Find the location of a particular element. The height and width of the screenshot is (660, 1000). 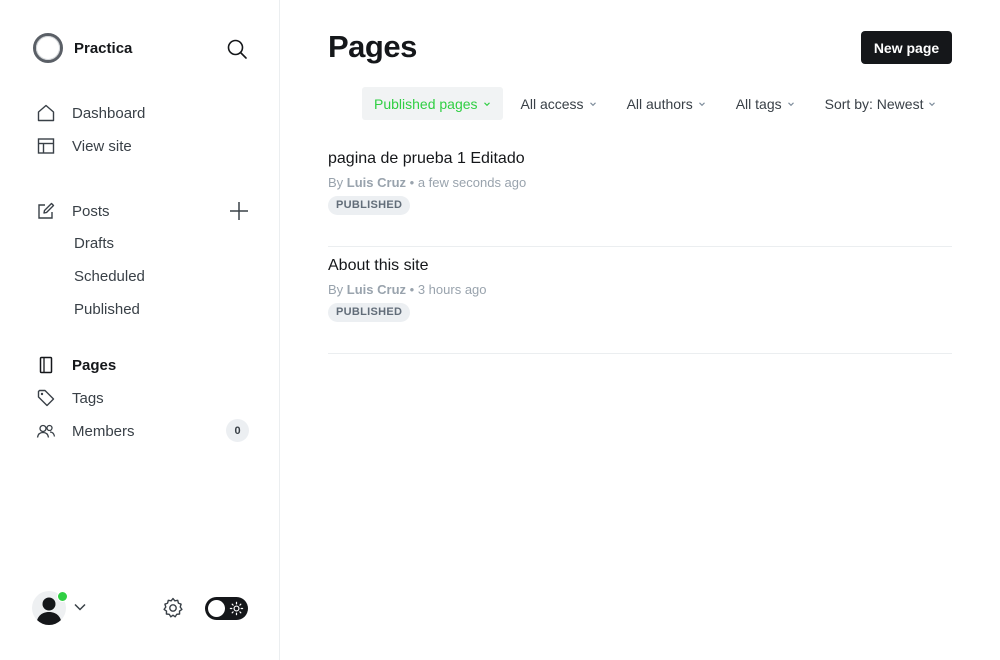

sidebar-item-published: Published is located at coordinates (107, 310).